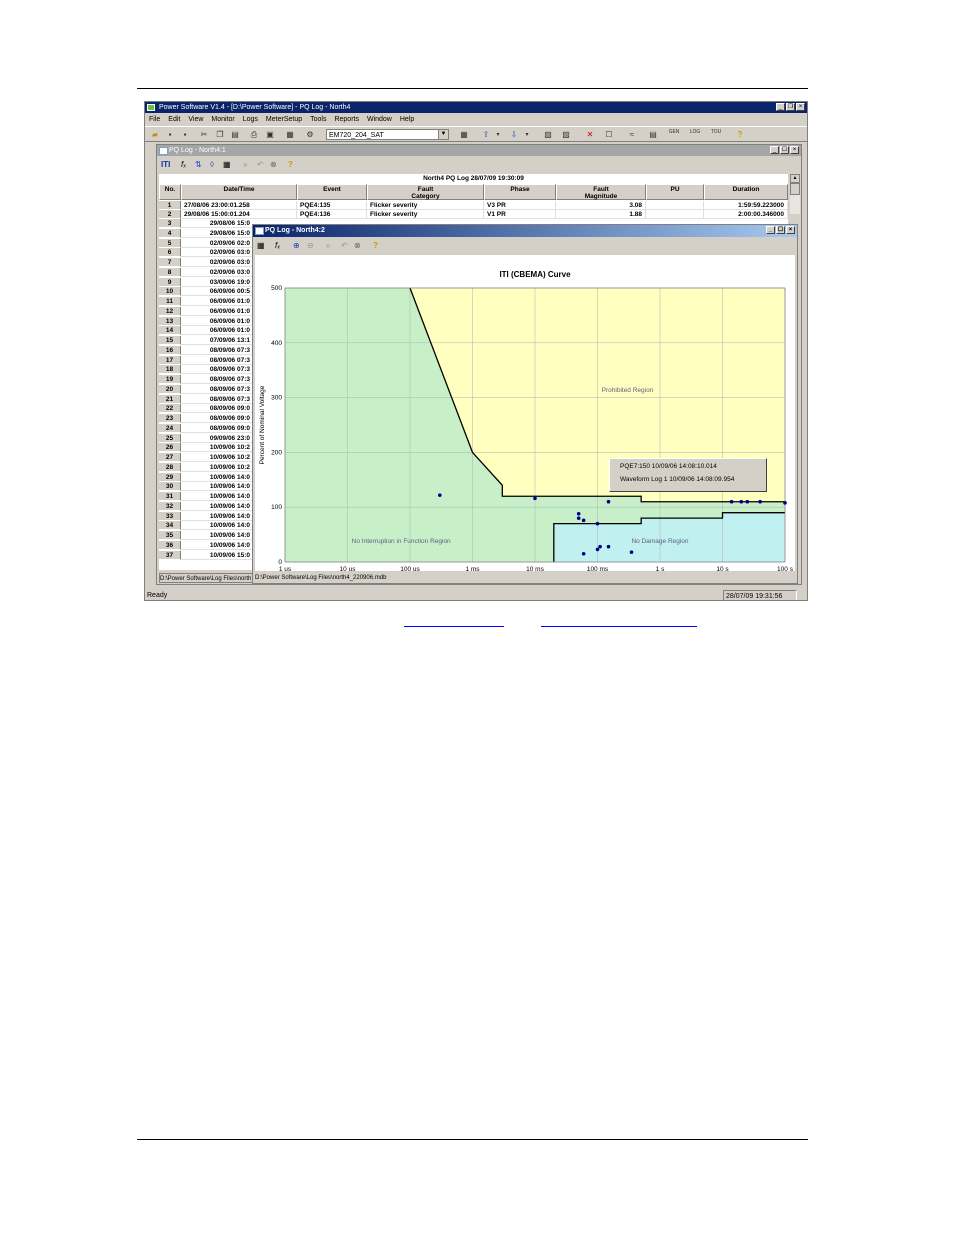 This screenshot has height=1235, width=954. I want to click on row-number: 9, so click(170, 282).